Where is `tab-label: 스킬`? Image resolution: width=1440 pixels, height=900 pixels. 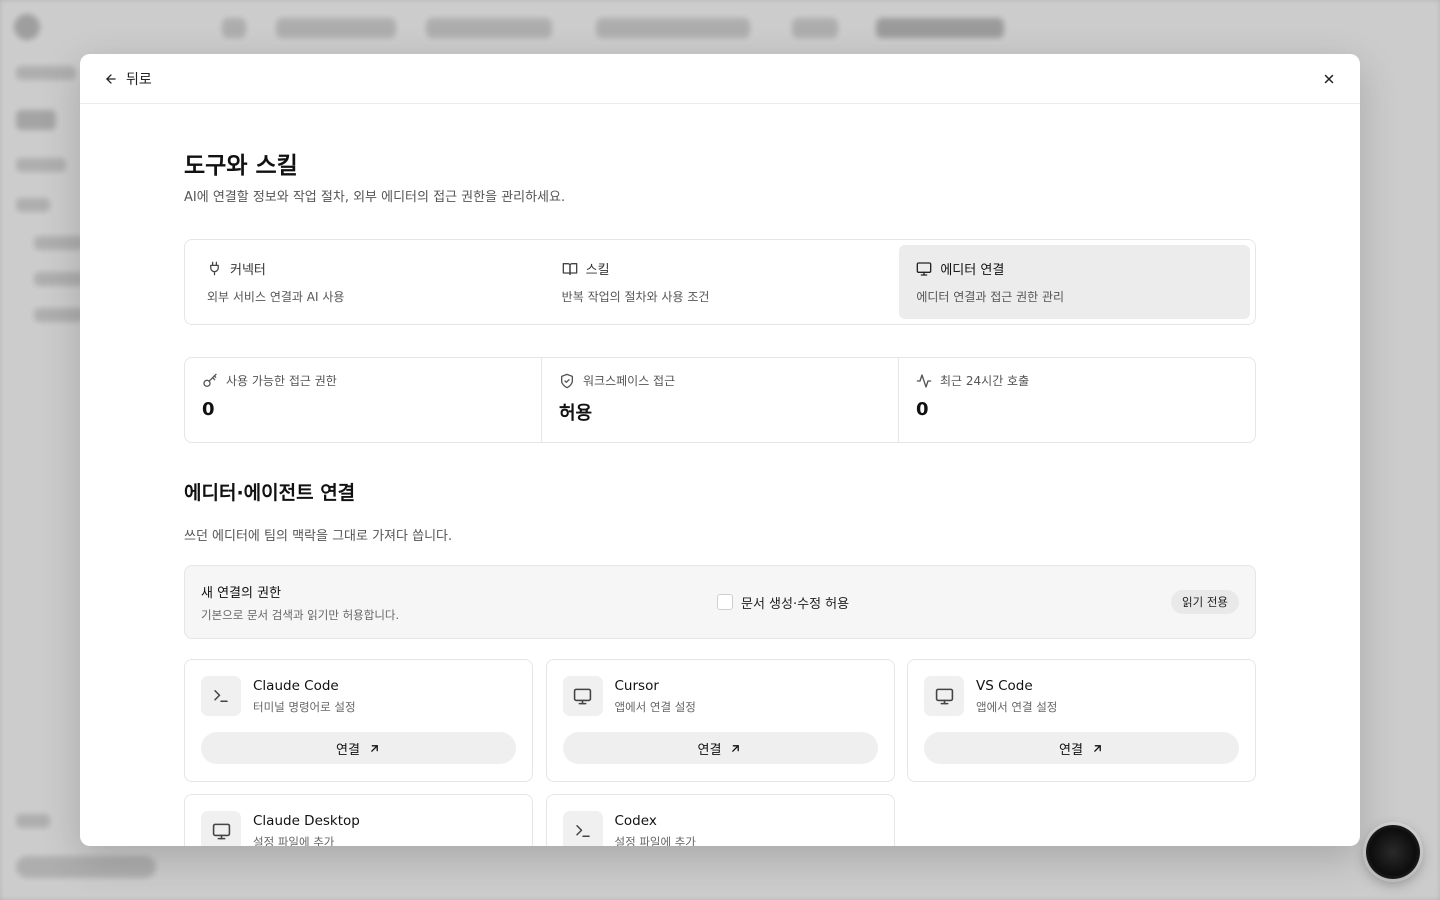
tab-label: 스킬 is located at coordinates (597, 270).